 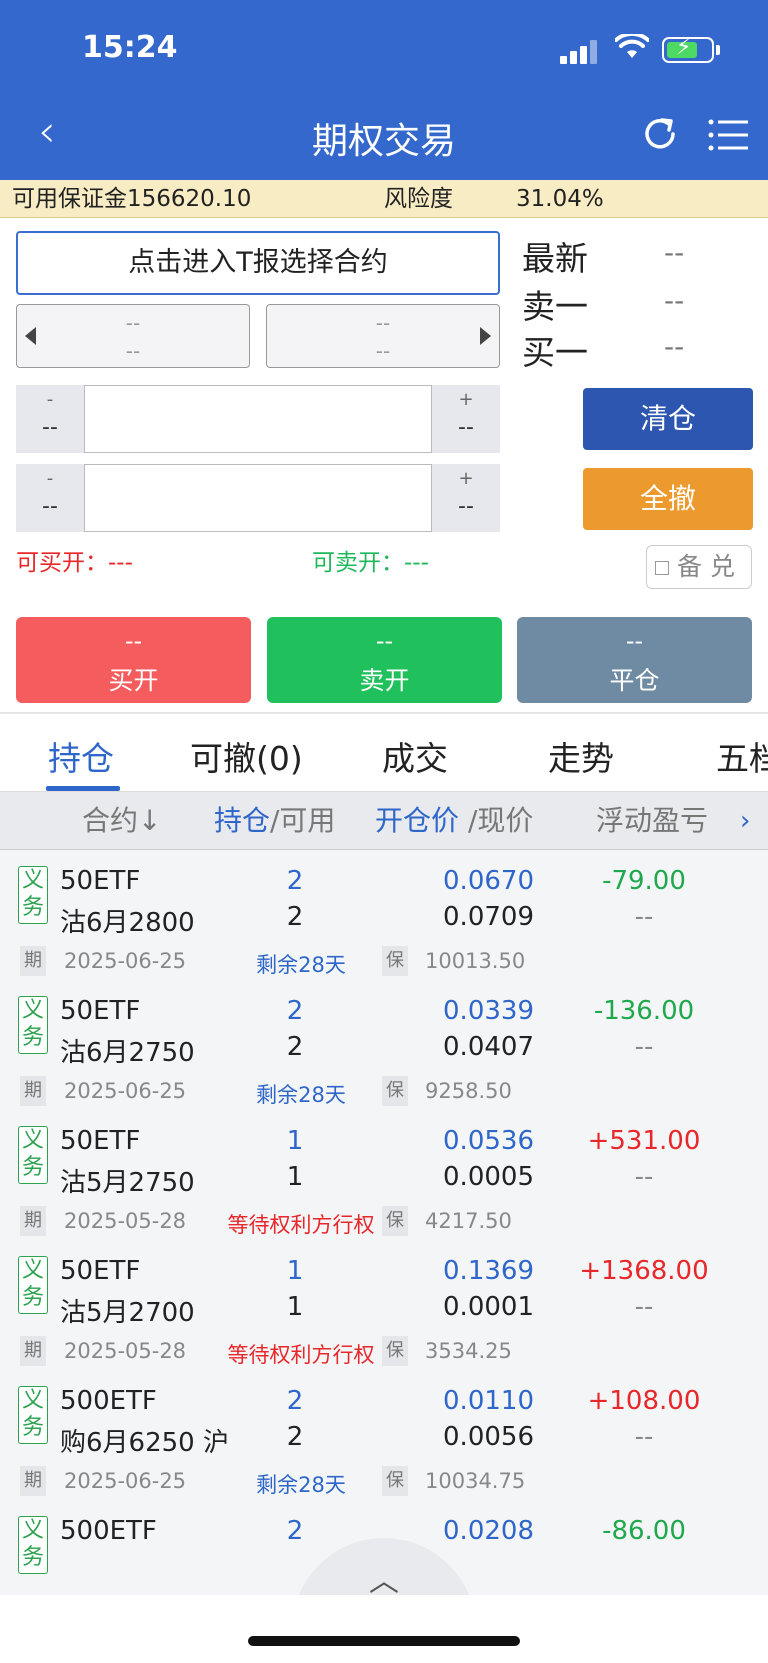 What do you see at coordinates (415, 756) in the screenshot?
I see `tab-trades: 成交` at bounding box center [415, 756].